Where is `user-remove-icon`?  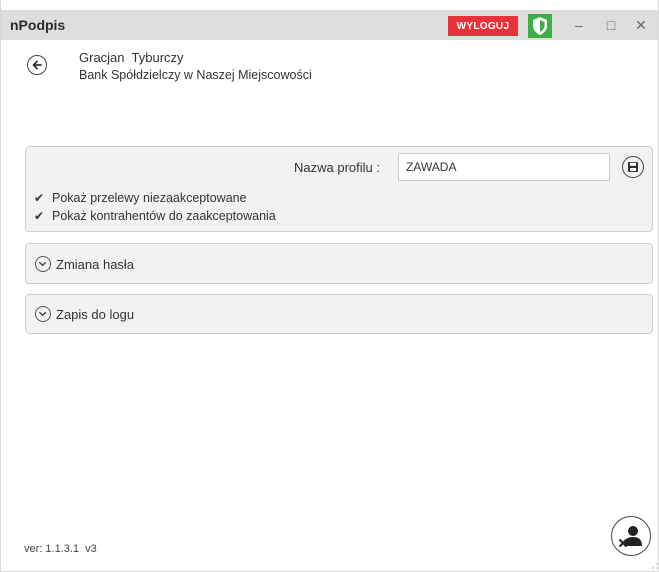 user-remove-icon is located at coordinates (630, 536).